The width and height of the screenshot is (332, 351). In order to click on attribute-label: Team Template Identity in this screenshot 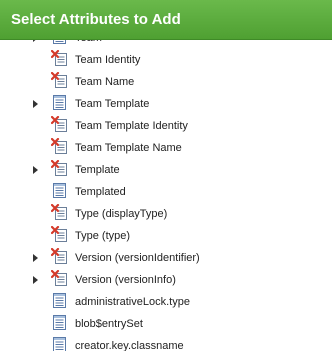, I will do `click(131, 126)`.